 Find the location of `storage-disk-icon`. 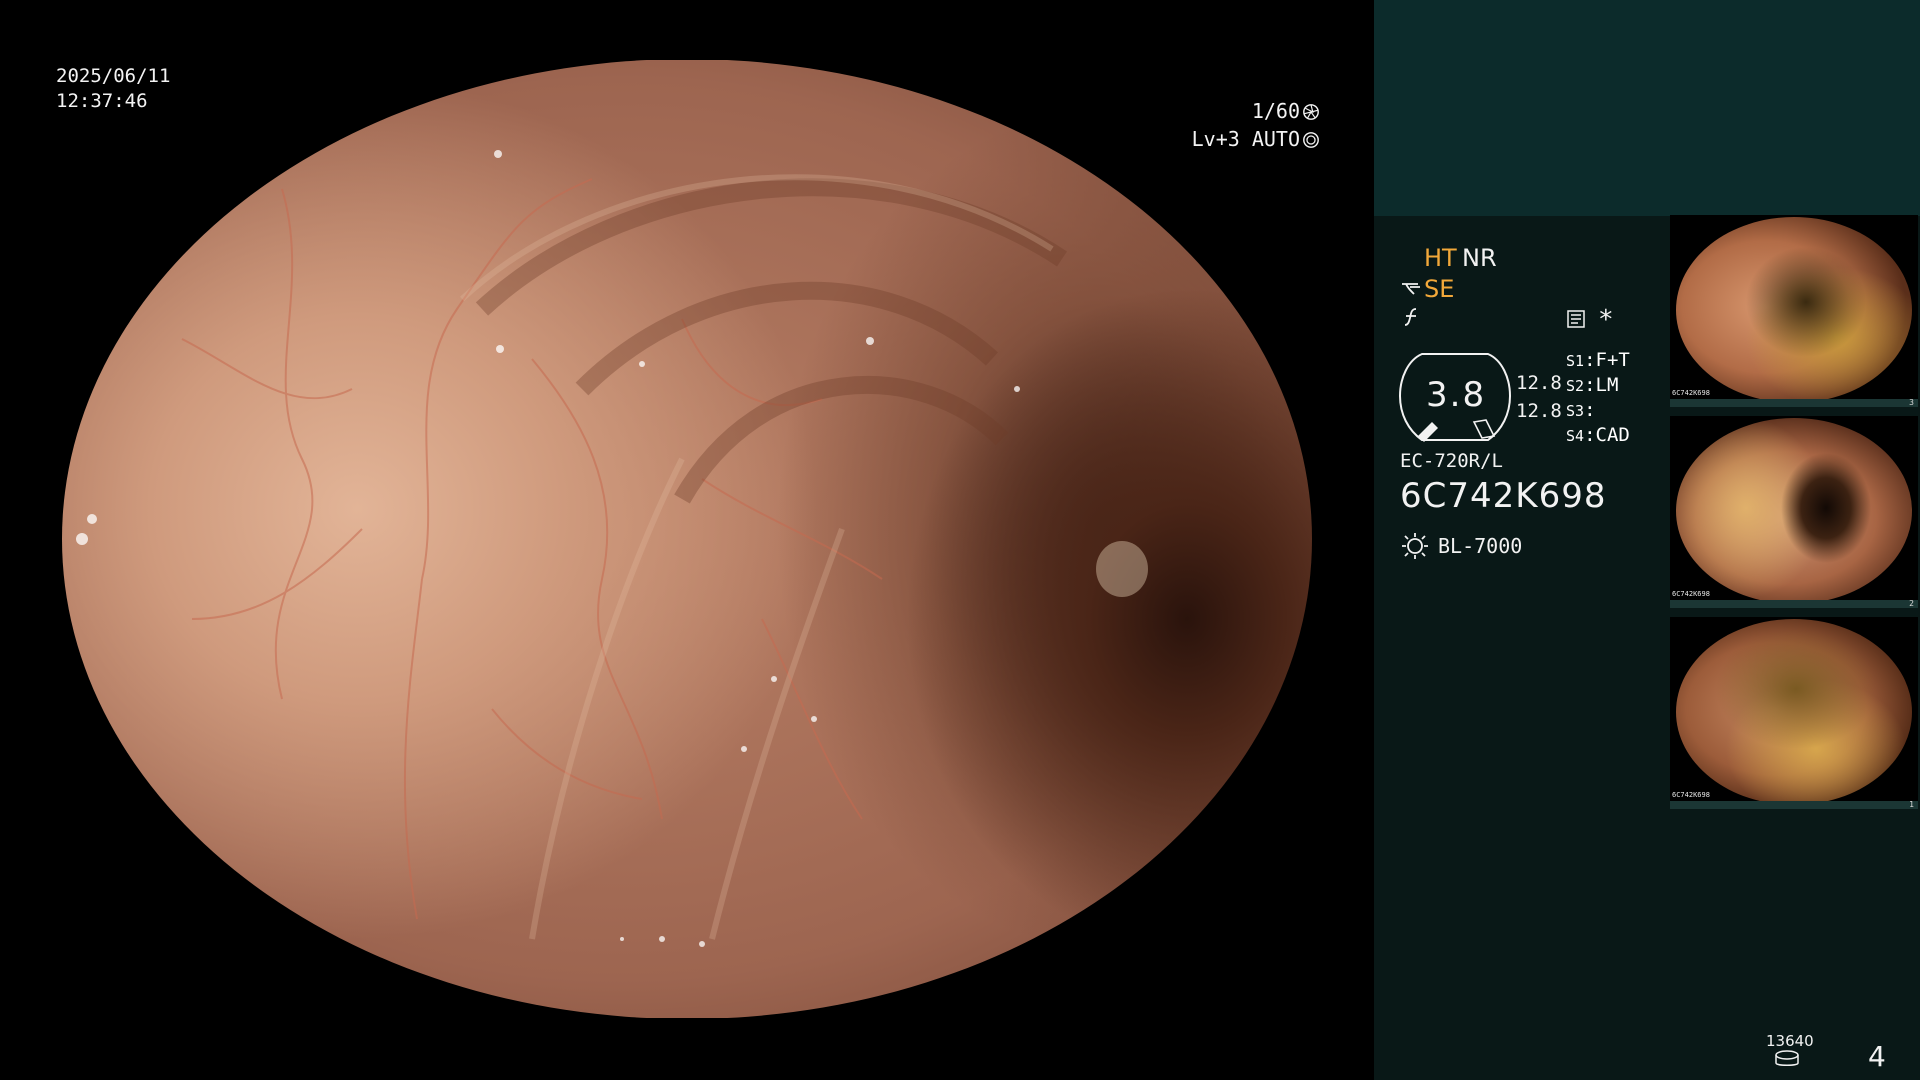

storage-disk-icon is located at coordinates (1787, 1058).